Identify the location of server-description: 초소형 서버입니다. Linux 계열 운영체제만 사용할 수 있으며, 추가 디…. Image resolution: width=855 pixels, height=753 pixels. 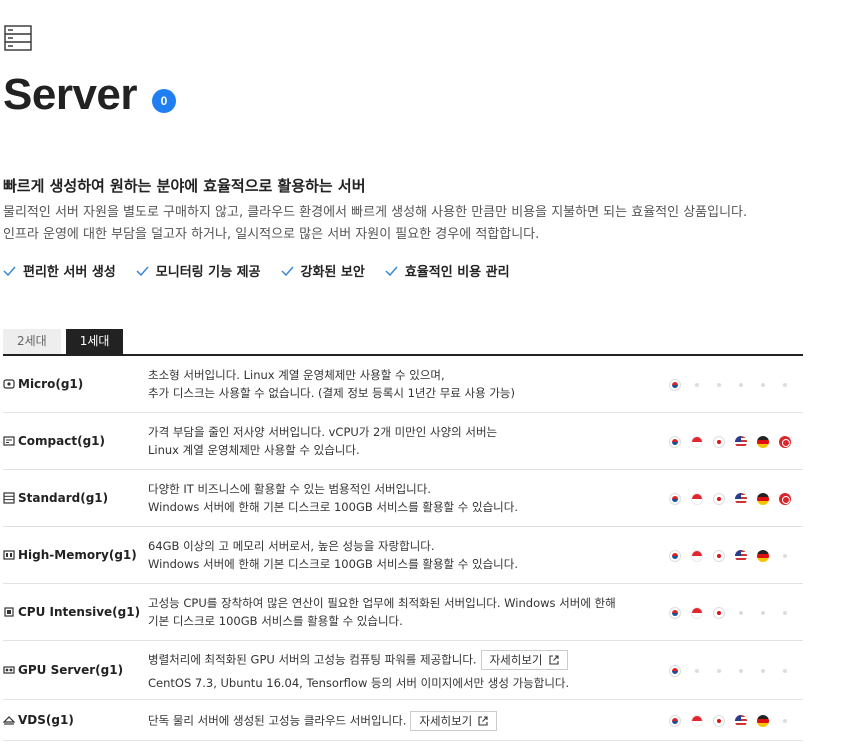
(331, 384).